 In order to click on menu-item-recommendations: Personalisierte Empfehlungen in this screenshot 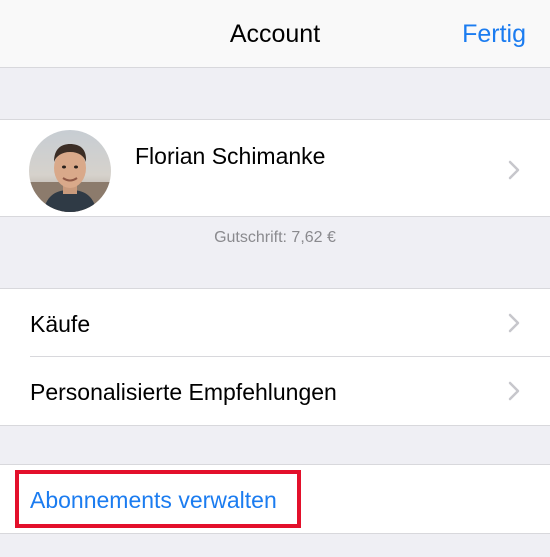, I will do `click(275, 391)`.